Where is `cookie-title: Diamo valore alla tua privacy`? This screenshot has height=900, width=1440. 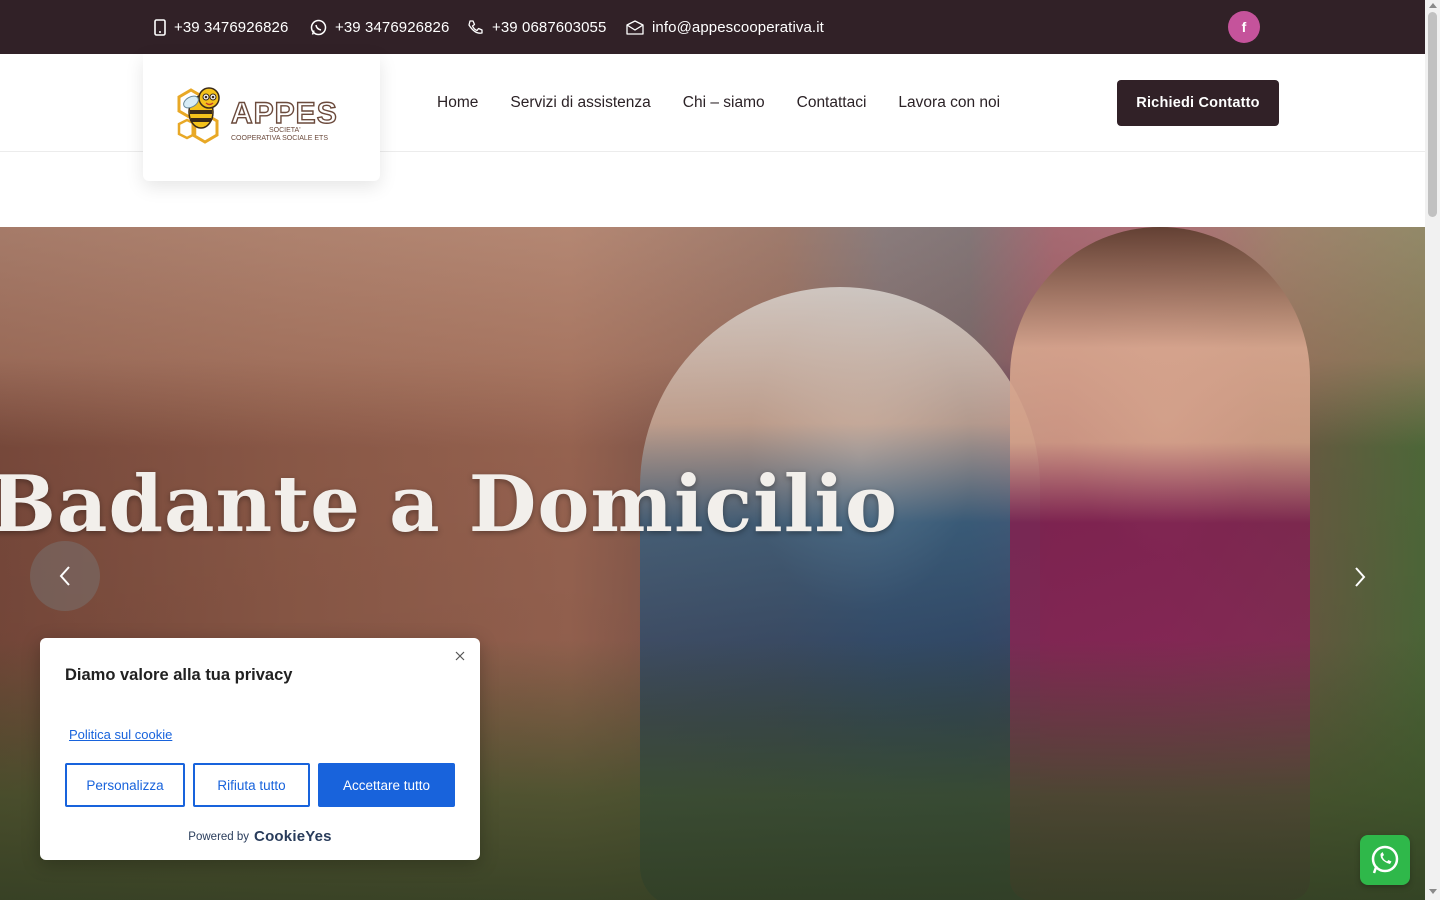 cookie-title: Diamo valore alla tua privacy is located at coordinates (179, 675).